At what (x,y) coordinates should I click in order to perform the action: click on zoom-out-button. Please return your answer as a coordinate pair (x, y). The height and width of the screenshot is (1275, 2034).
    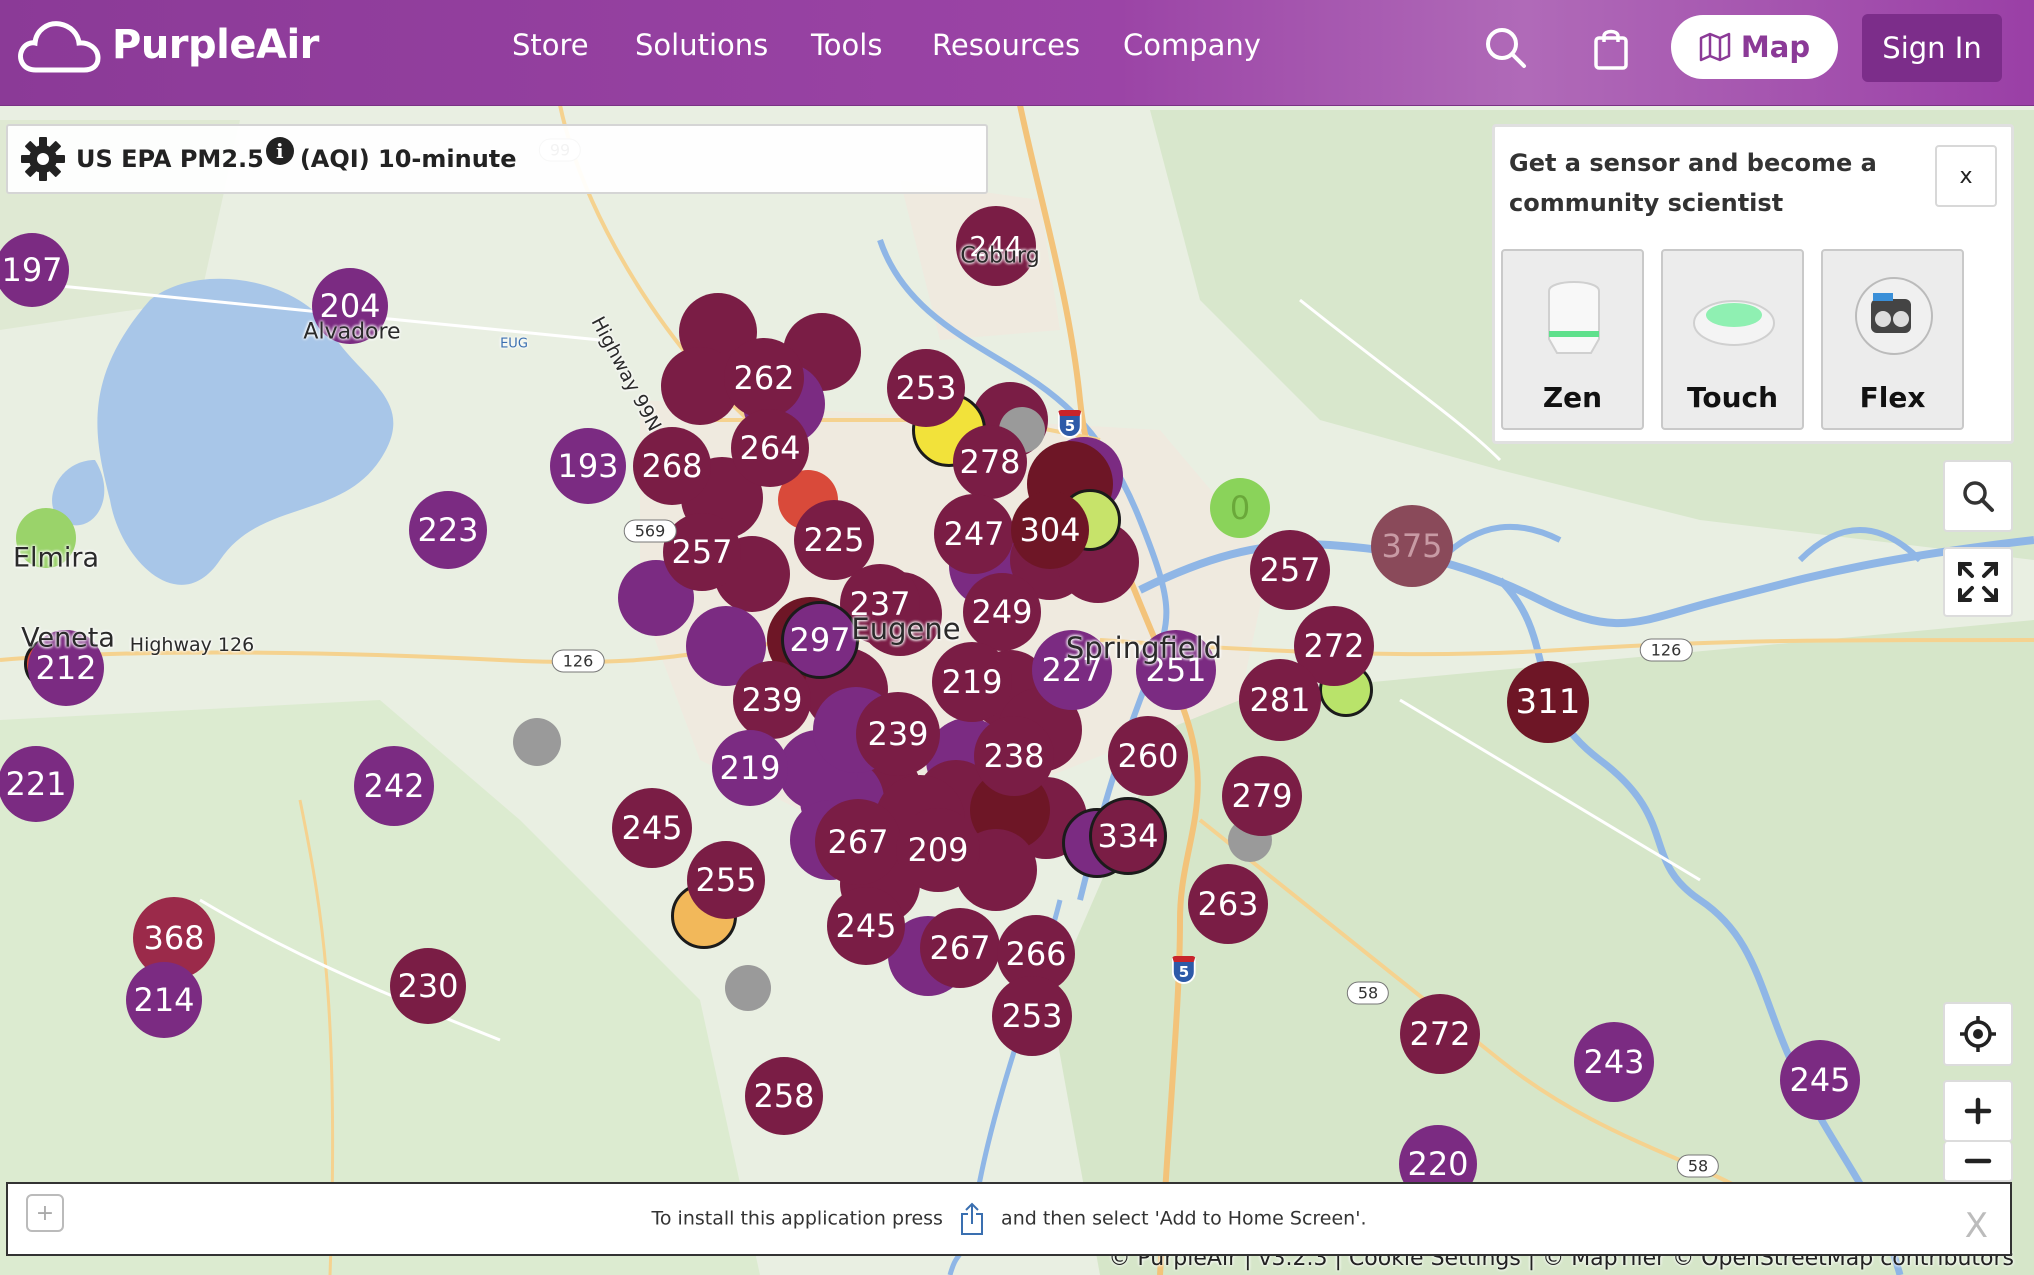
    Looking at the image, I should click on (1978, 1162).